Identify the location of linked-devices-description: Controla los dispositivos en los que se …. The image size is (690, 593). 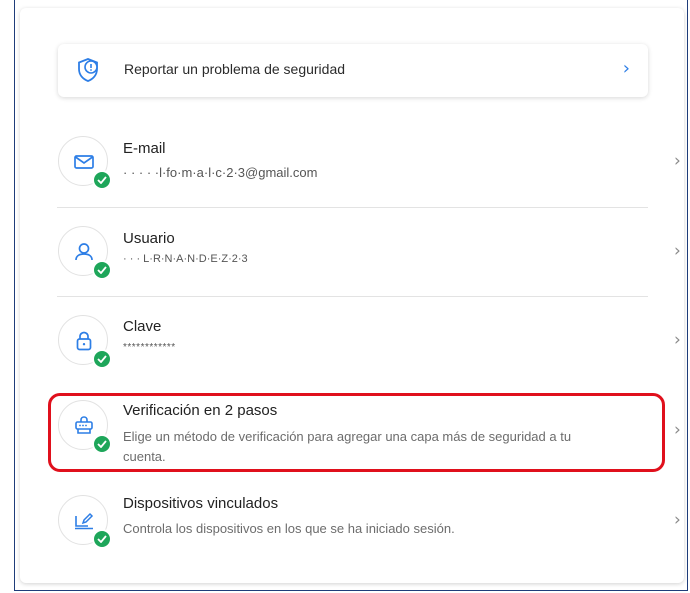
(289, 528).